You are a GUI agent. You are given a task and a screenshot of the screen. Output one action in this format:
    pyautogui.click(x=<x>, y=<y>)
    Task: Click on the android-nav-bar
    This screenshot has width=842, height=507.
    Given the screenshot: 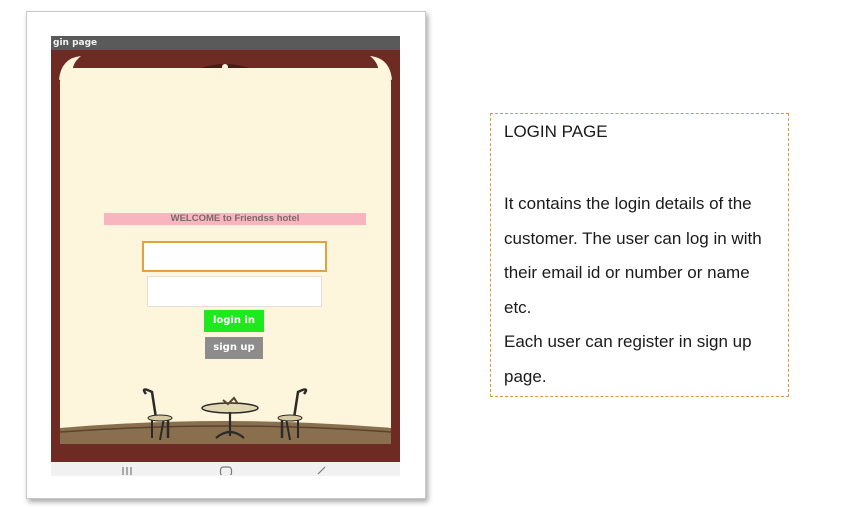 What is the action you would take?
    pyautogui.click(x=225, y=469)
    